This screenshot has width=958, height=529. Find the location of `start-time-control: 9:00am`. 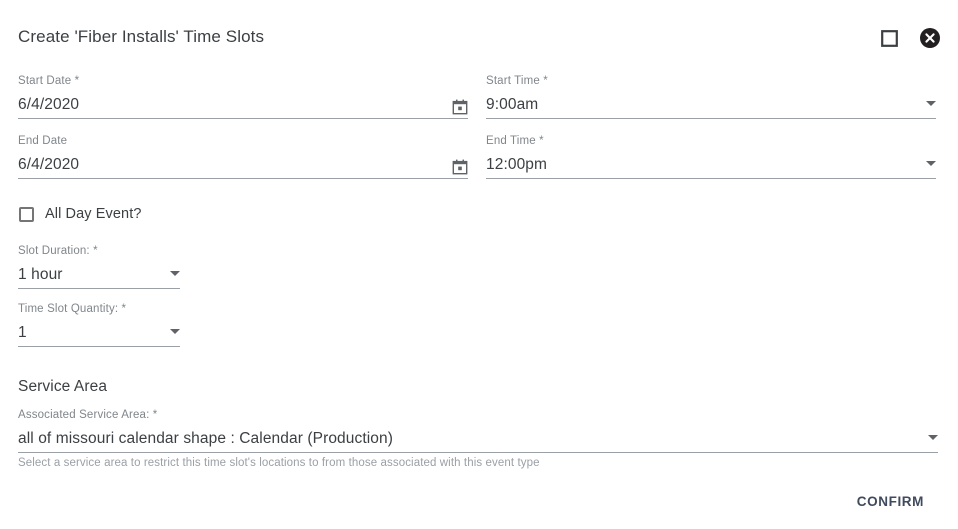

start-time-control: 9:00am is located at coordinates (711, 107).